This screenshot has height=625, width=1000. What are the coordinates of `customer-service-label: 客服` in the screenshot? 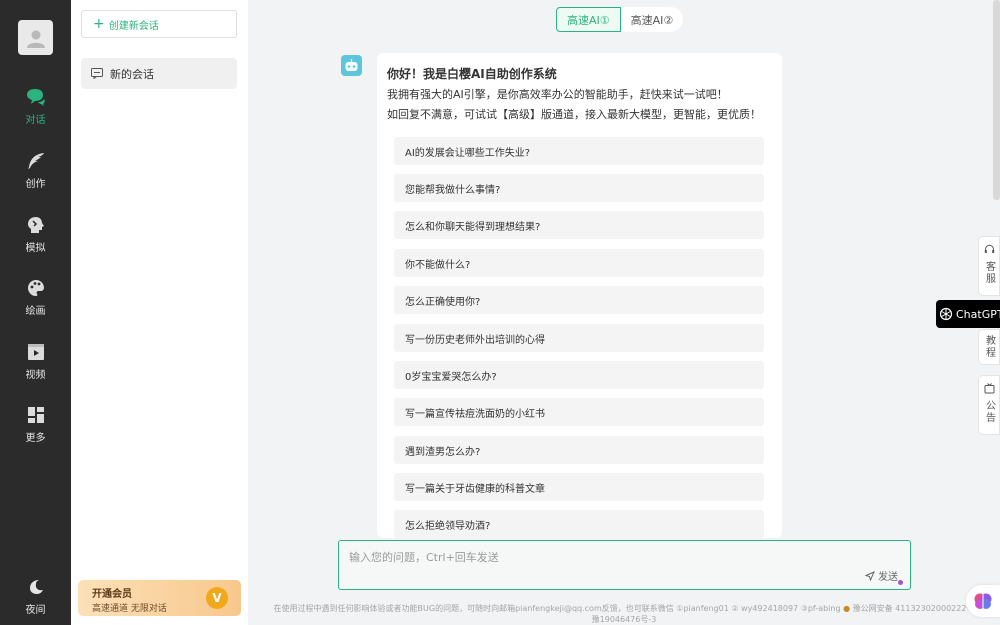 It's located at (989, 273).